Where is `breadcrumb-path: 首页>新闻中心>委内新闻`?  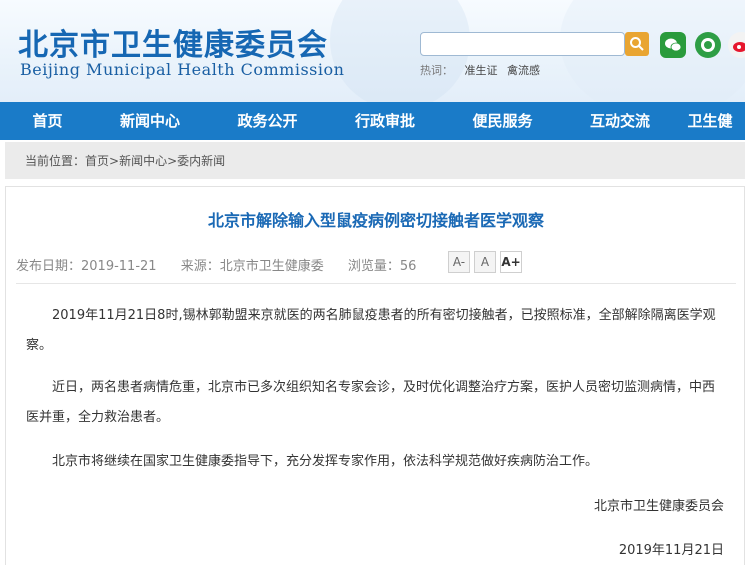
breadcrumb-path: 首页>新闻中心>委内新闻 is located at coordinates (155, 161).